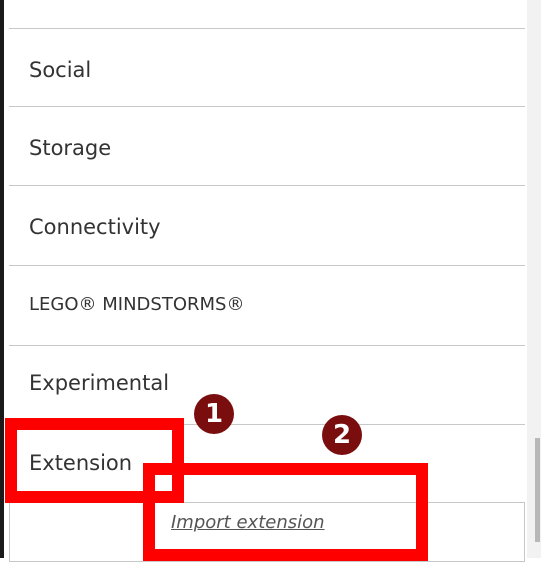  What do you see at coordinates (537, 490) in the screenshot?
I see `scrollbar-thumb` at bounding box center [537, 490].